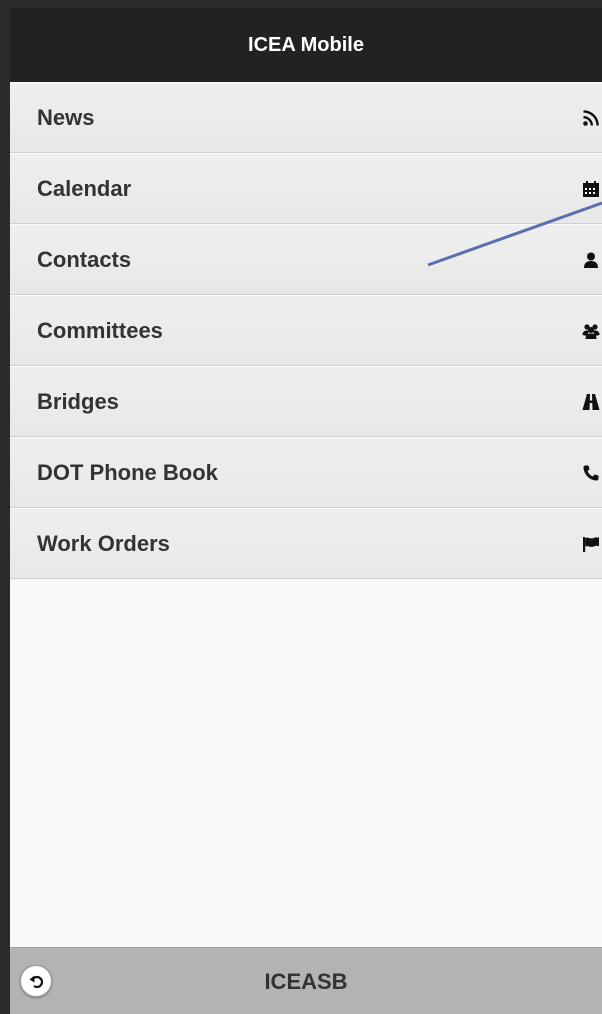 Image resolution: width=602 pixels, height=1014 pixels. I want to click on menu-item-committees: Committees, so click(306, 330).